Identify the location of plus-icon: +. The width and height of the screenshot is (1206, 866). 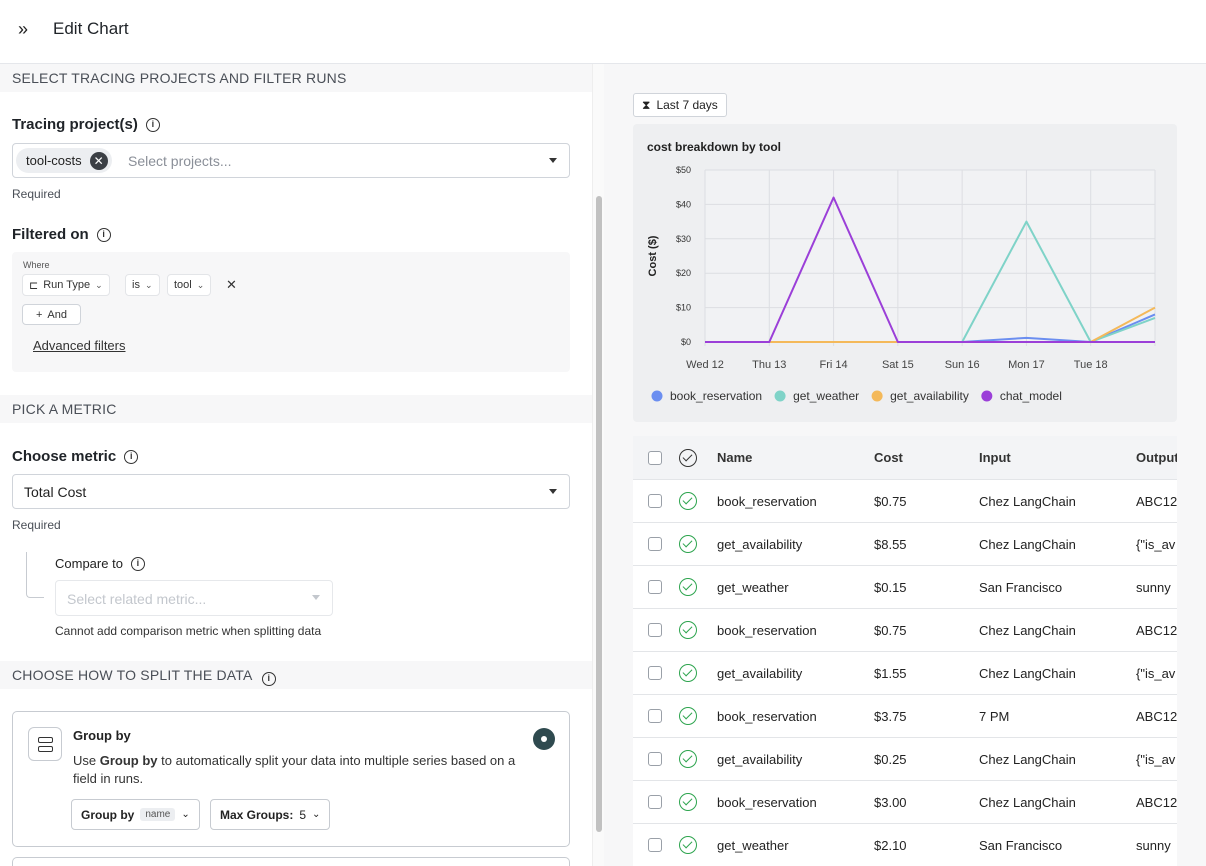
(39, 314).